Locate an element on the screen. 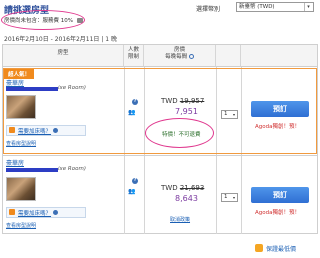 The image size is (320, 258). original-price: TWD 19,957 is located at coordinates (183, 101).